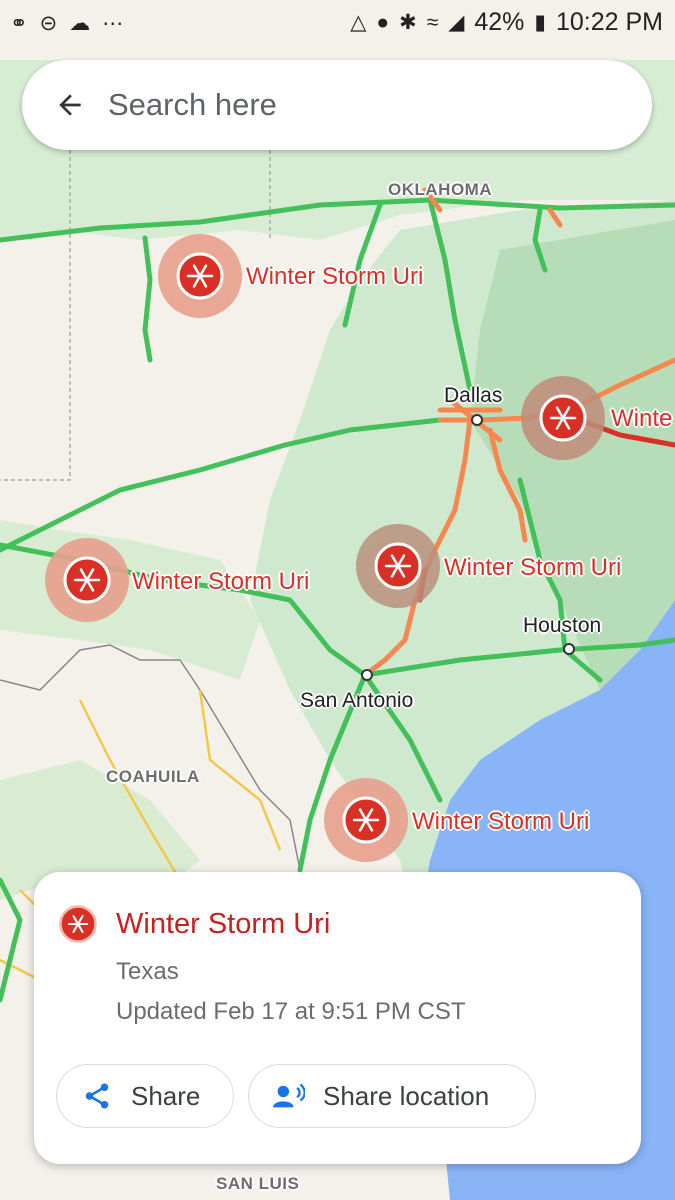 This screenshot has height=1200, width=675. What do you see at coordinates (334, 277) in the screenshot?
I see `storm-label-panhandle: Winter Storm Uri` at bounding box center [334, 277].